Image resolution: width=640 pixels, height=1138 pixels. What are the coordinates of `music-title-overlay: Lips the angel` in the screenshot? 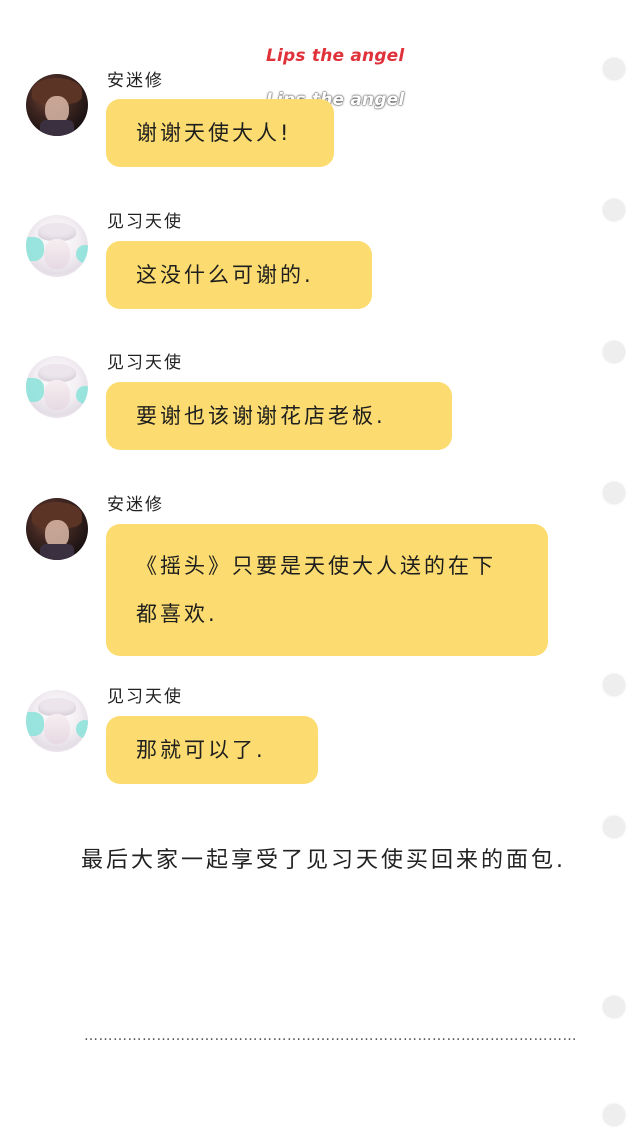 It's located at (335, 56).